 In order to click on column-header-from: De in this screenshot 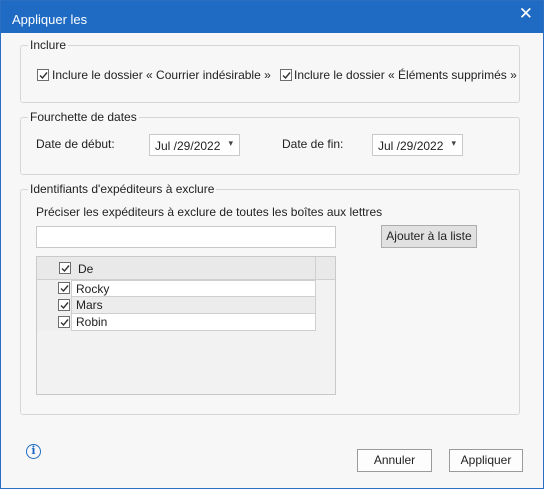, I will do `click(86, 269)`.